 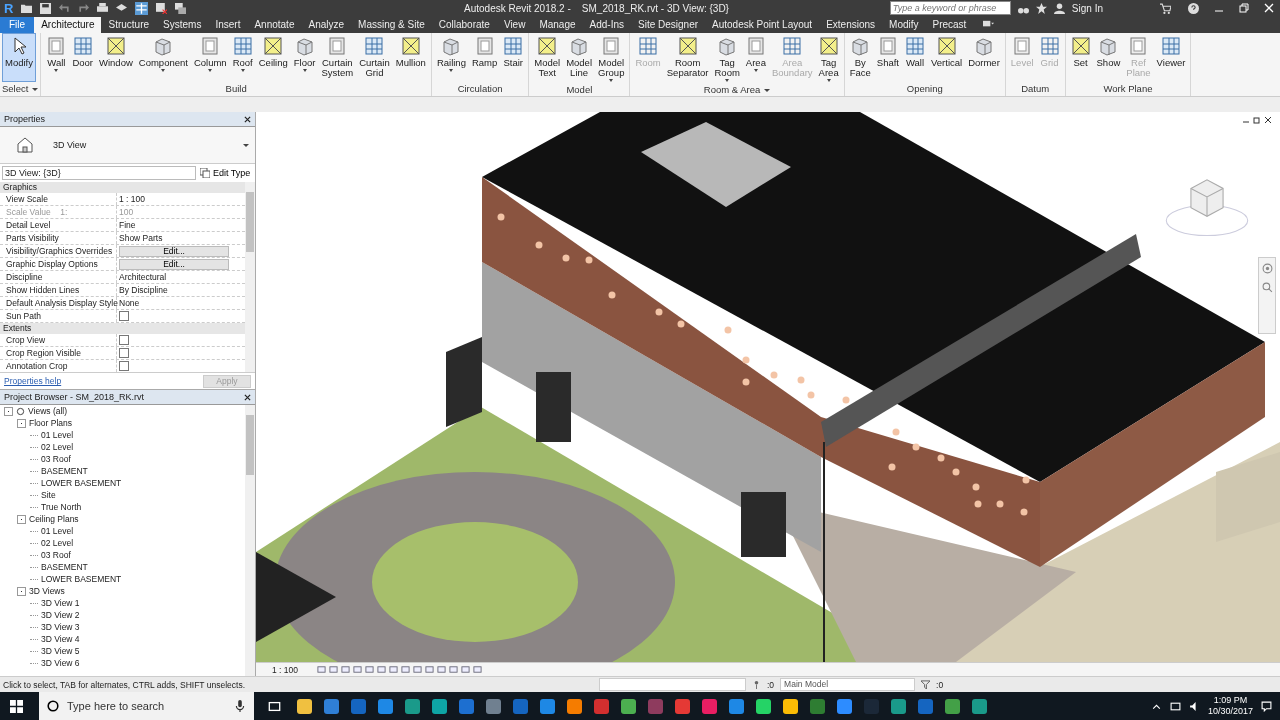 I want to click on tree-item: 3D View 6, so click(x=60, y=663).